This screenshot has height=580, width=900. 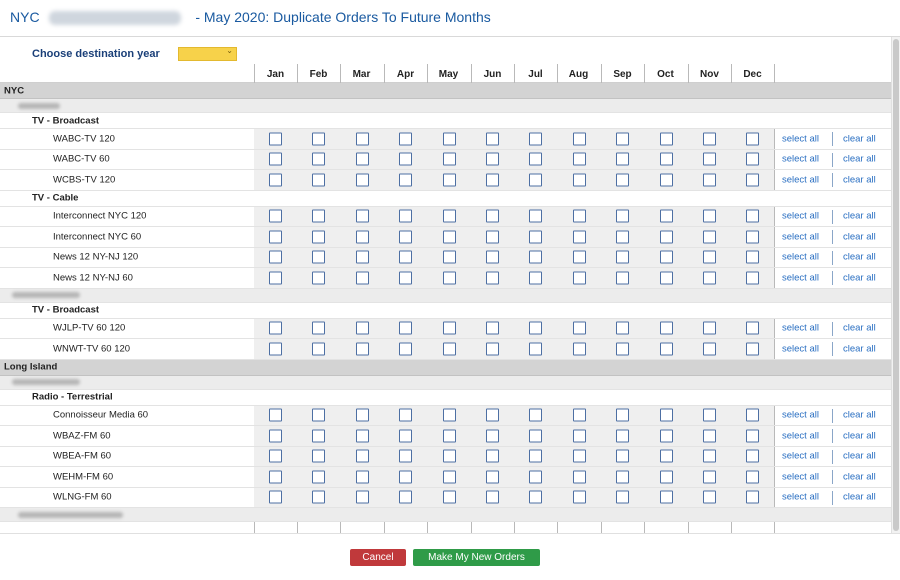 I want to click on cancel-button: Cancel, so click(x=378, y=557).